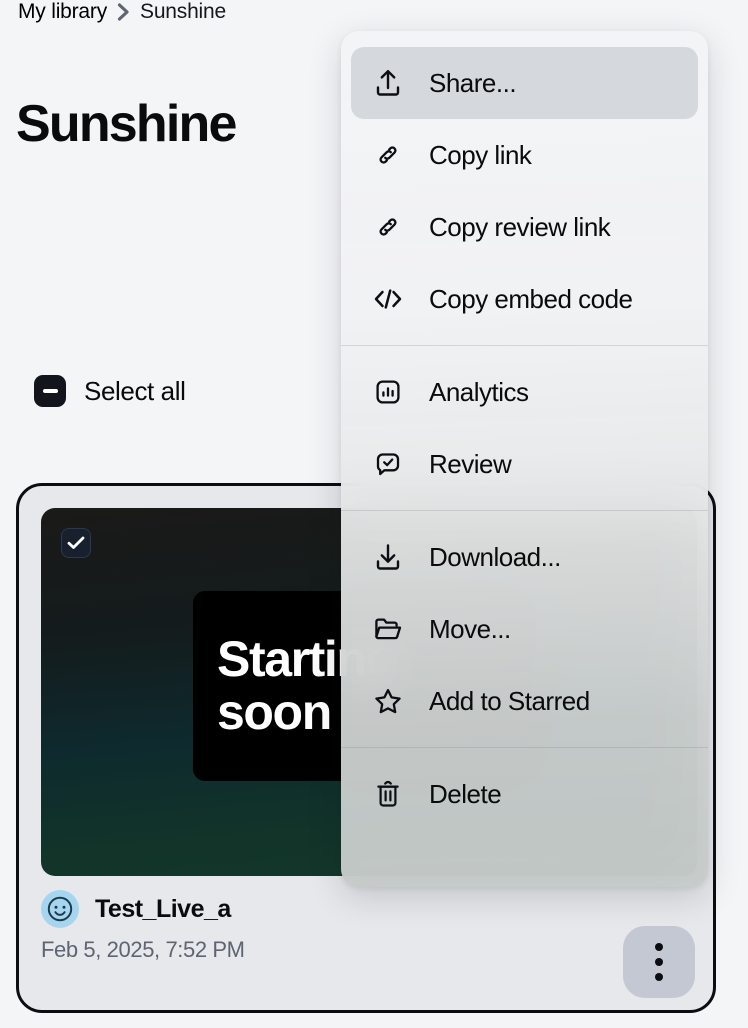  What do you see at coordinates (524, 464) in the screenshot?
I see `menu-item-review: Review` at bounding box center [524, 464].